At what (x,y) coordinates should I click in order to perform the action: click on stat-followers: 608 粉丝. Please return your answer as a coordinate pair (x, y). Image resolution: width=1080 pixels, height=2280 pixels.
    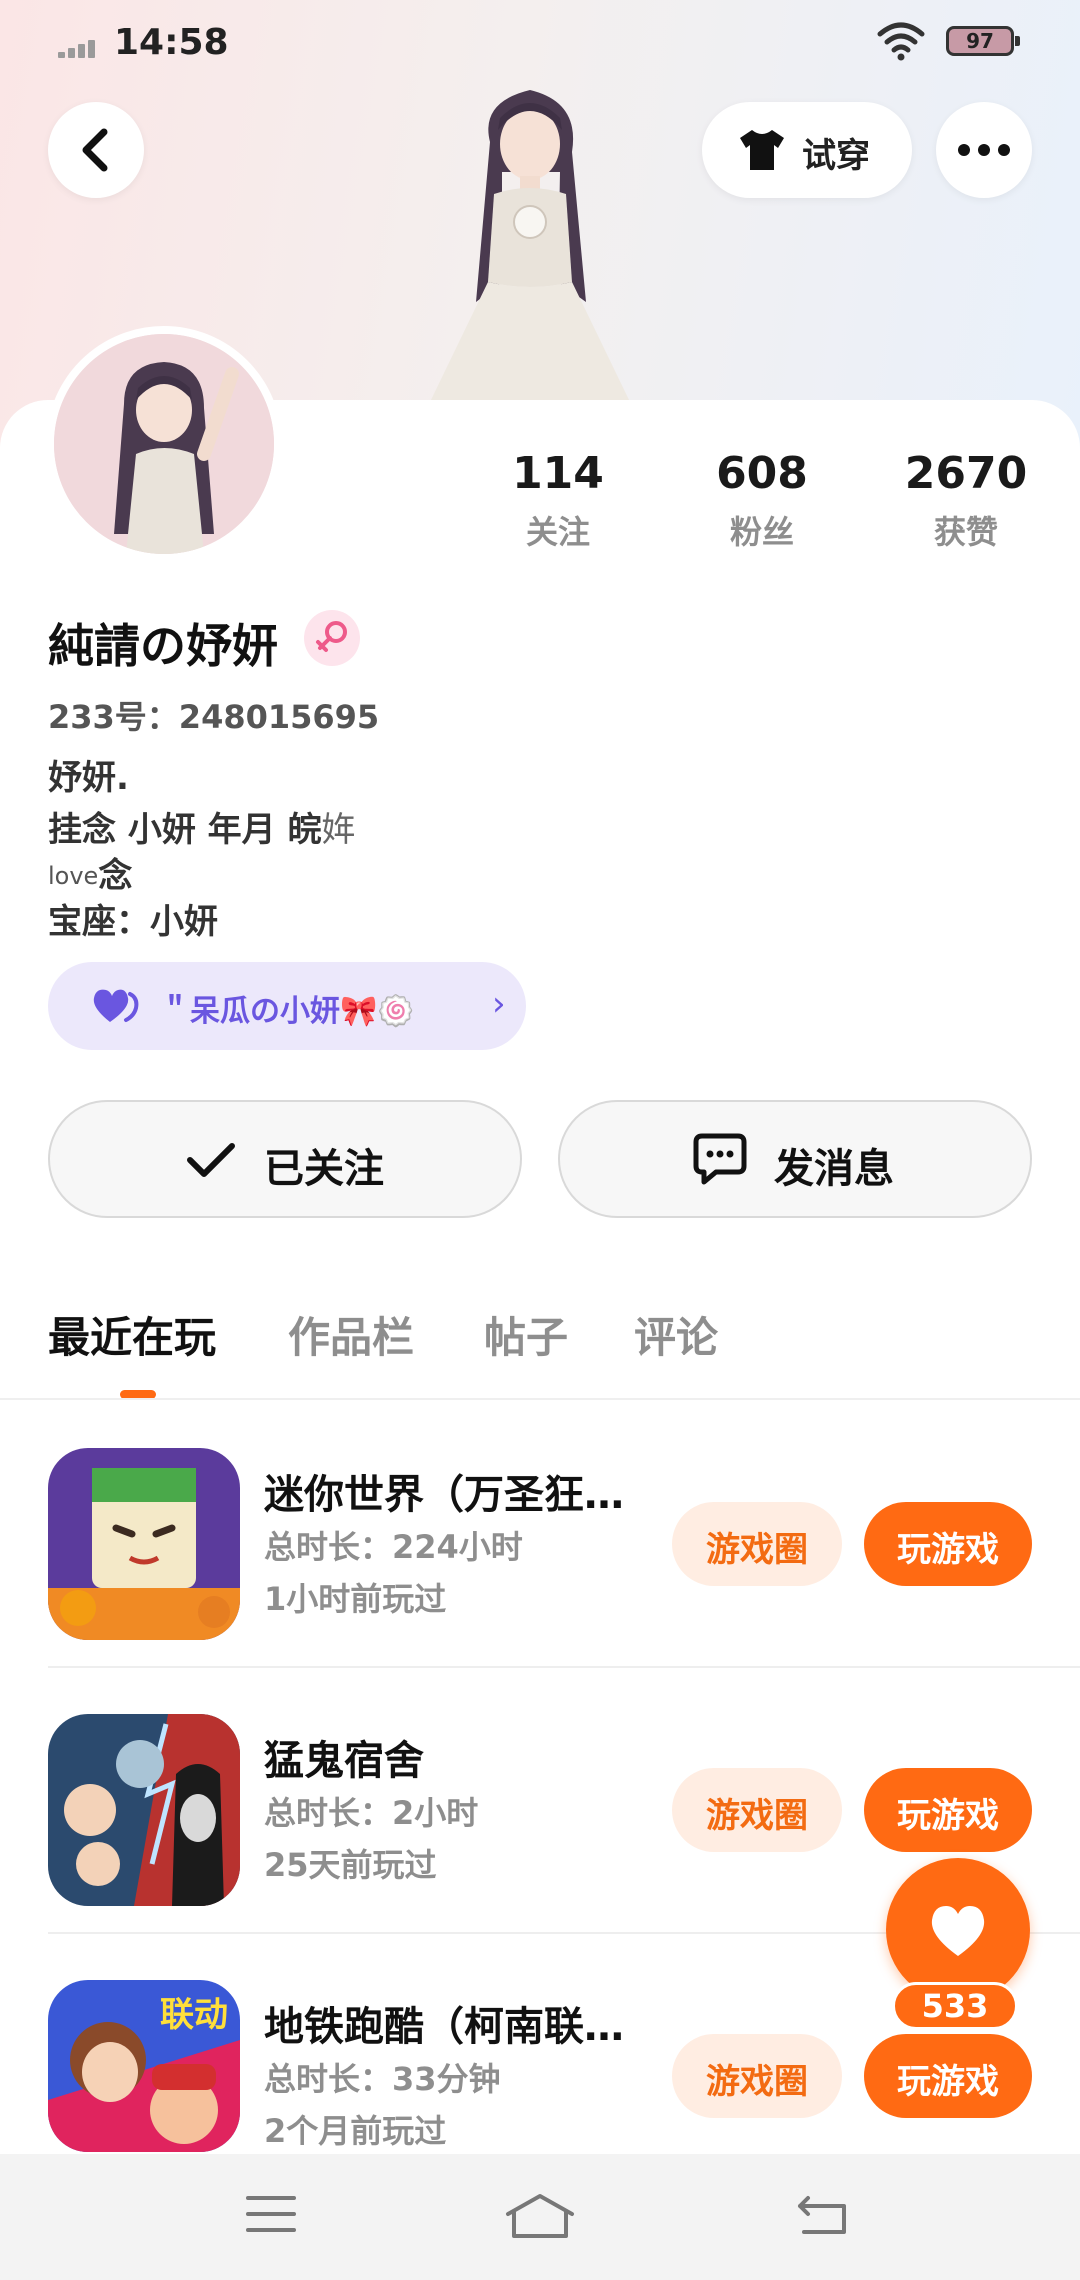
    Looking at the image, I should click on (762, 500).